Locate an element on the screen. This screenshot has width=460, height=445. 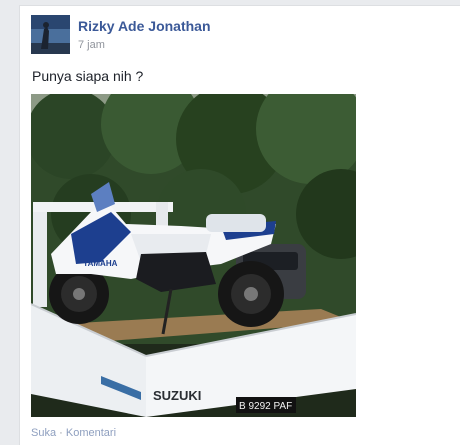
post-actions: Suka · Komentari is located at coordinates (73, 433).